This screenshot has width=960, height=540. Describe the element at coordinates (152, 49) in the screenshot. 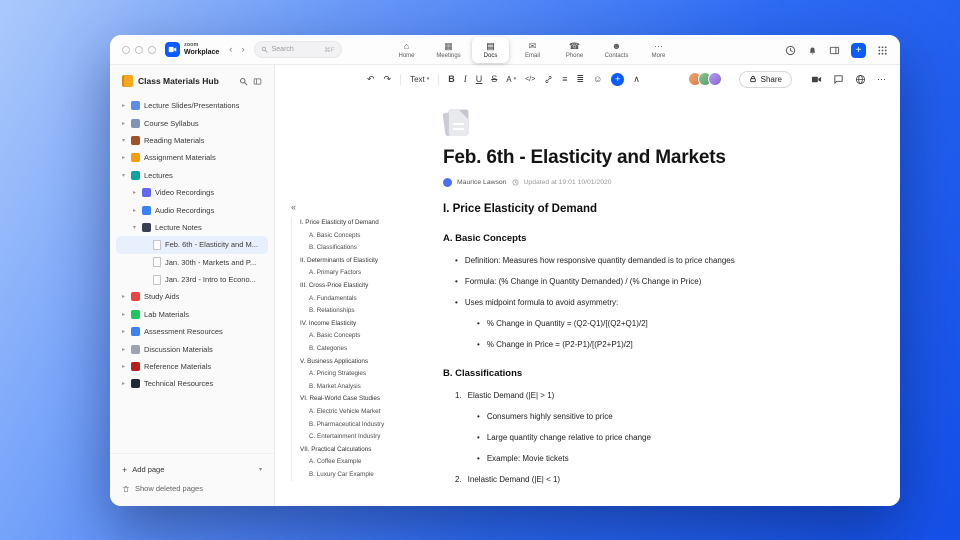

I see `maximize-button` at that location.